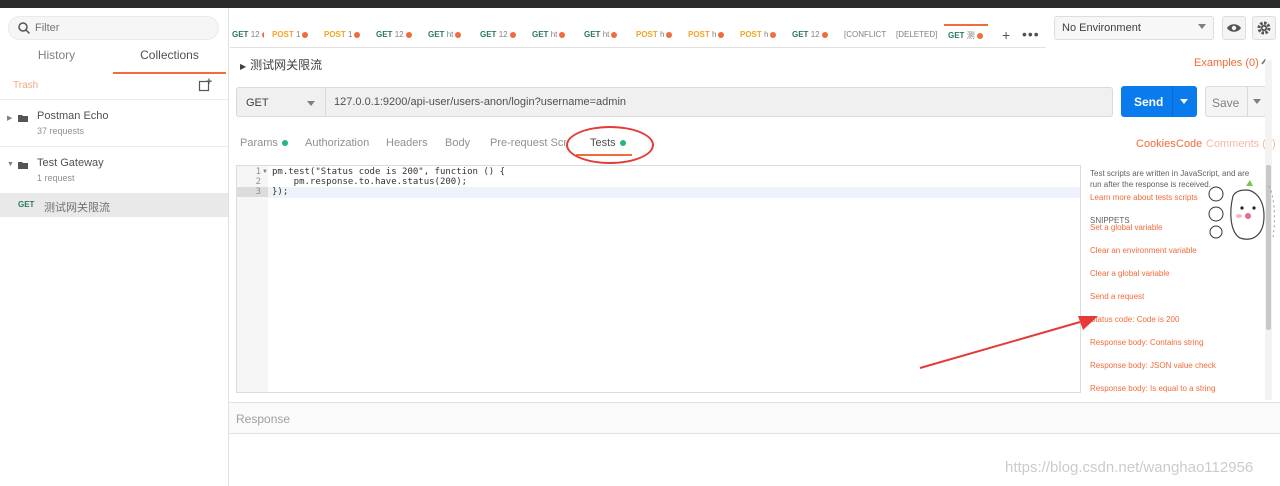 This screenshot has width=1280, height=486. Describe the element at coordinates (281, 64) in the screenshot. I see `request-title: ▶ 测试网关限流` at that location.